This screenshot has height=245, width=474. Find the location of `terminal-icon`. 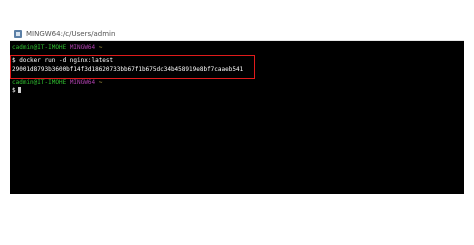

terminal-icon is located at coordinates (18, 34).